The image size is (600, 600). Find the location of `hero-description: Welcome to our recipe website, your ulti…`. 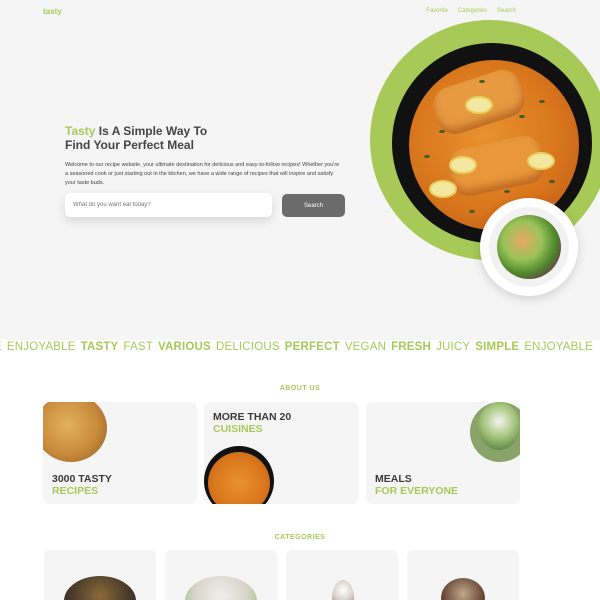

hero-description: Welcome to our recipe website, your ulti… is located at coordinates (202, 174).